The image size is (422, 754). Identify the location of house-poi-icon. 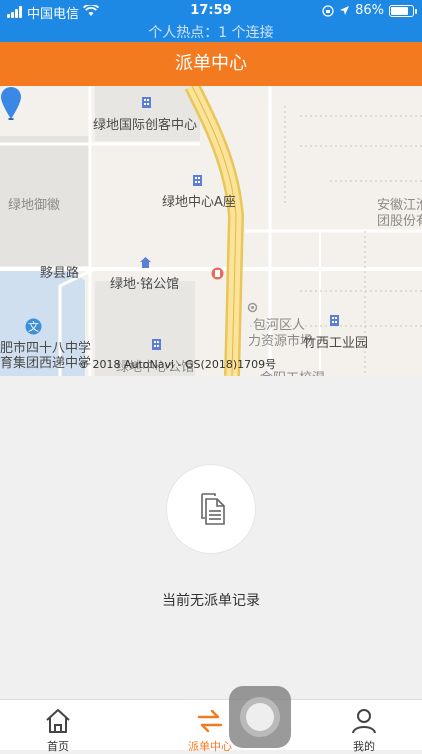
(145, 262).